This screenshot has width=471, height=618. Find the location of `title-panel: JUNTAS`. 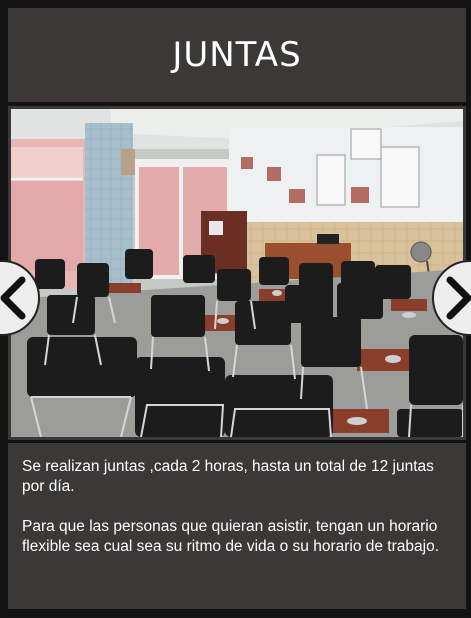

title-panel: JUNTAS is located at coordinates (237, 55).